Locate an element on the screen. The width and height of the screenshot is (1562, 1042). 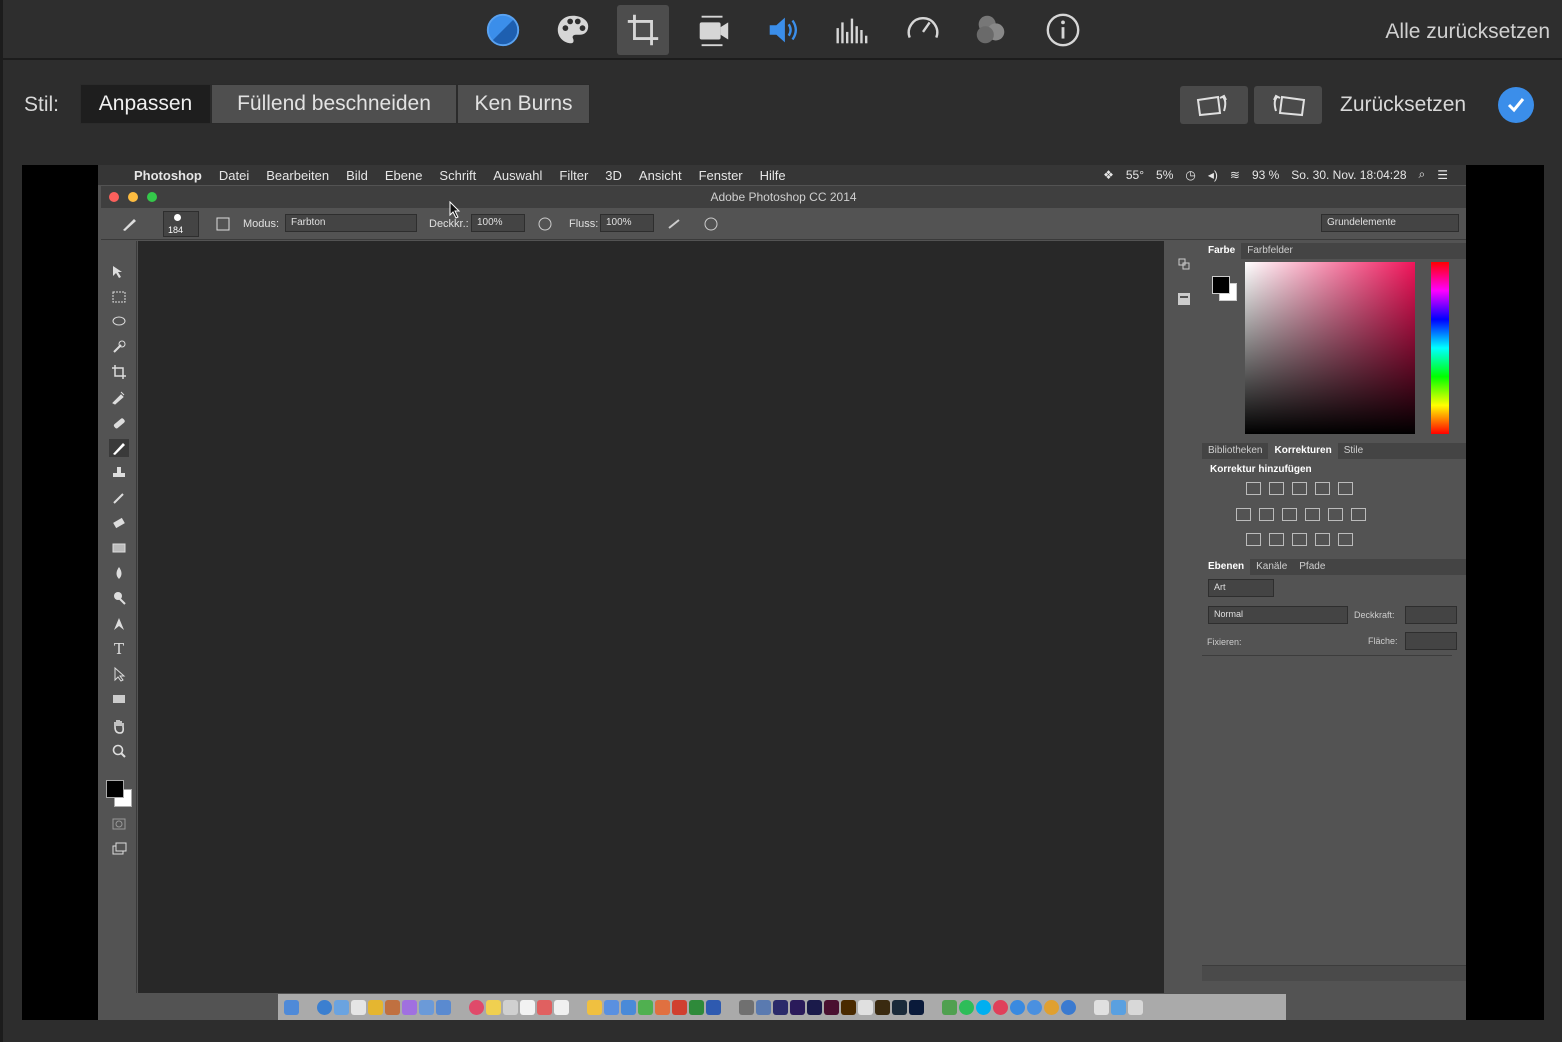
spotlight-icon: ⌕ is located at coordinates (1422, 174).